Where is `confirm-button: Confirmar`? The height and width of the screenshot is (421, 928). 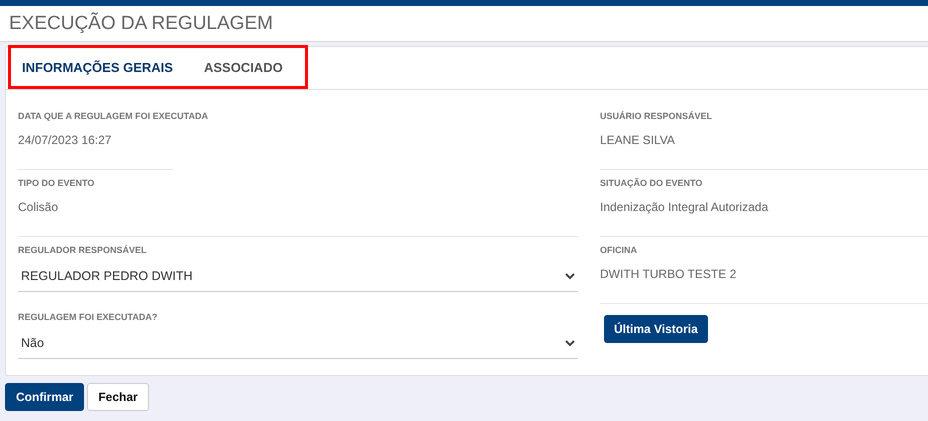
confirm-button: Confirmar is located at coordinates (44, 397).